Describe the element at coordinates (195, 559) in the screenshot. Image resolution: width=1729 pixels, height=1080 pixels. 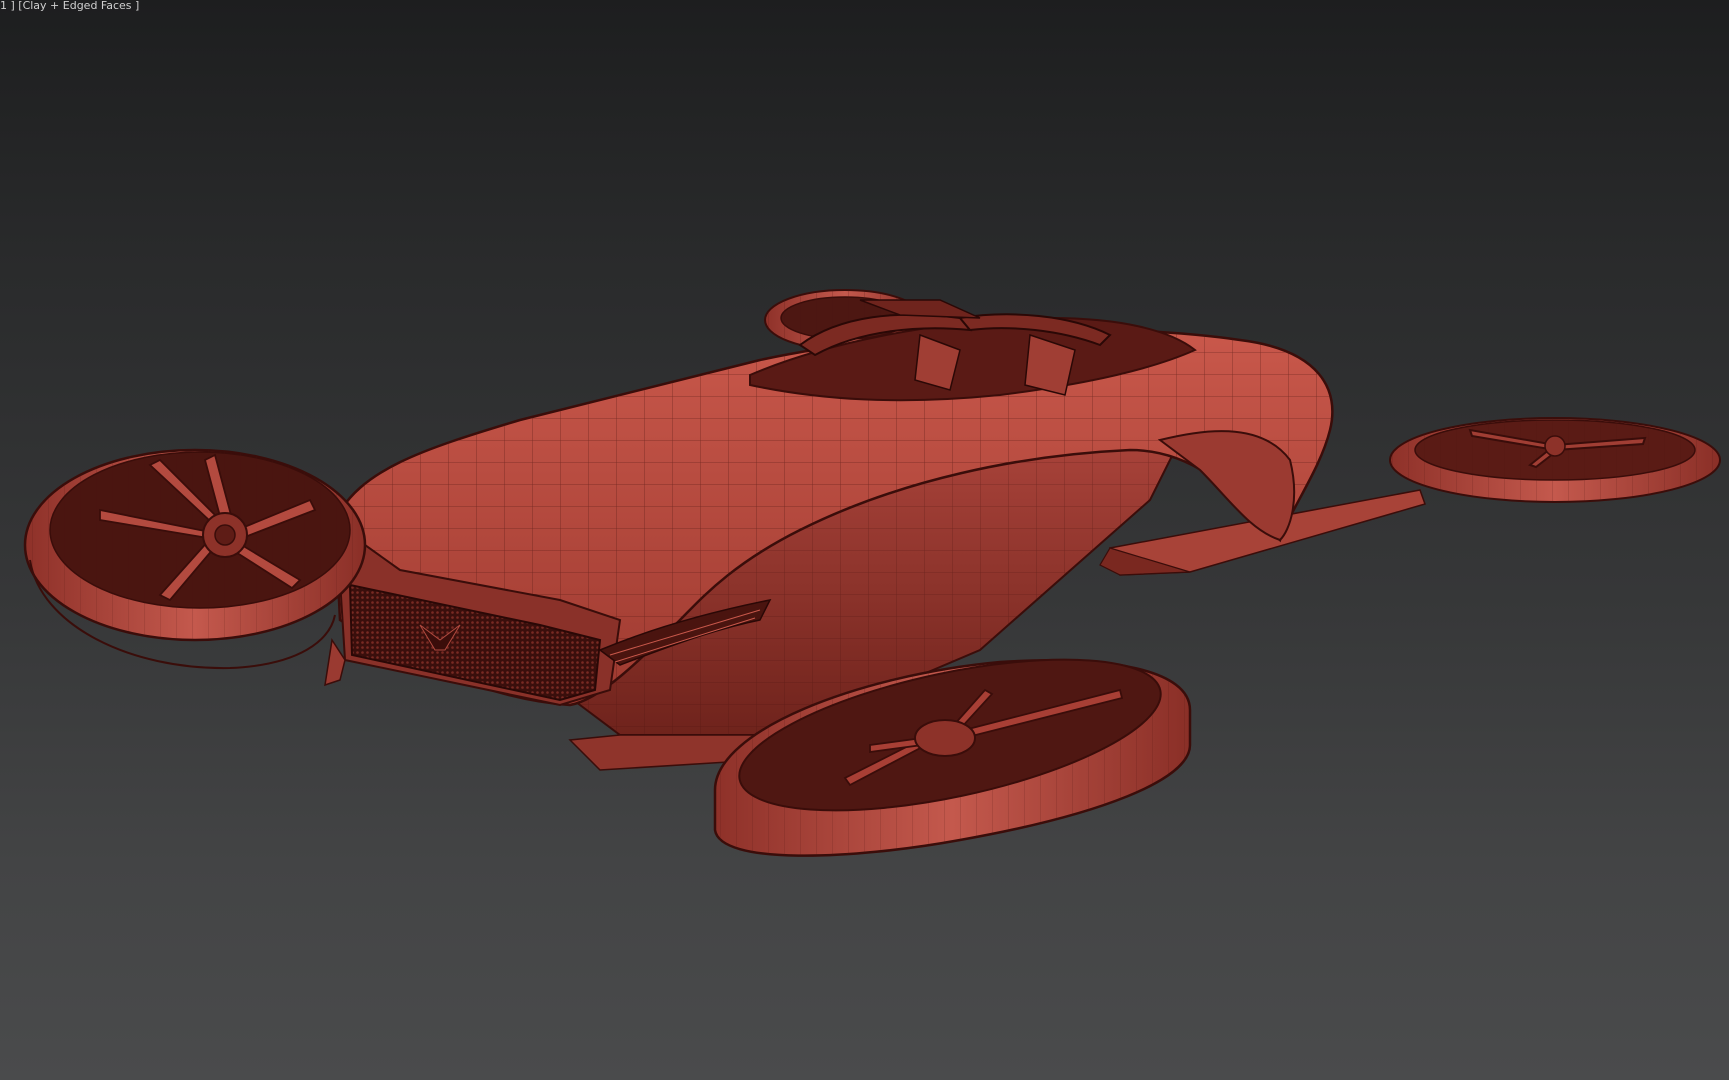
I see `rotor-ring-left` at that location.